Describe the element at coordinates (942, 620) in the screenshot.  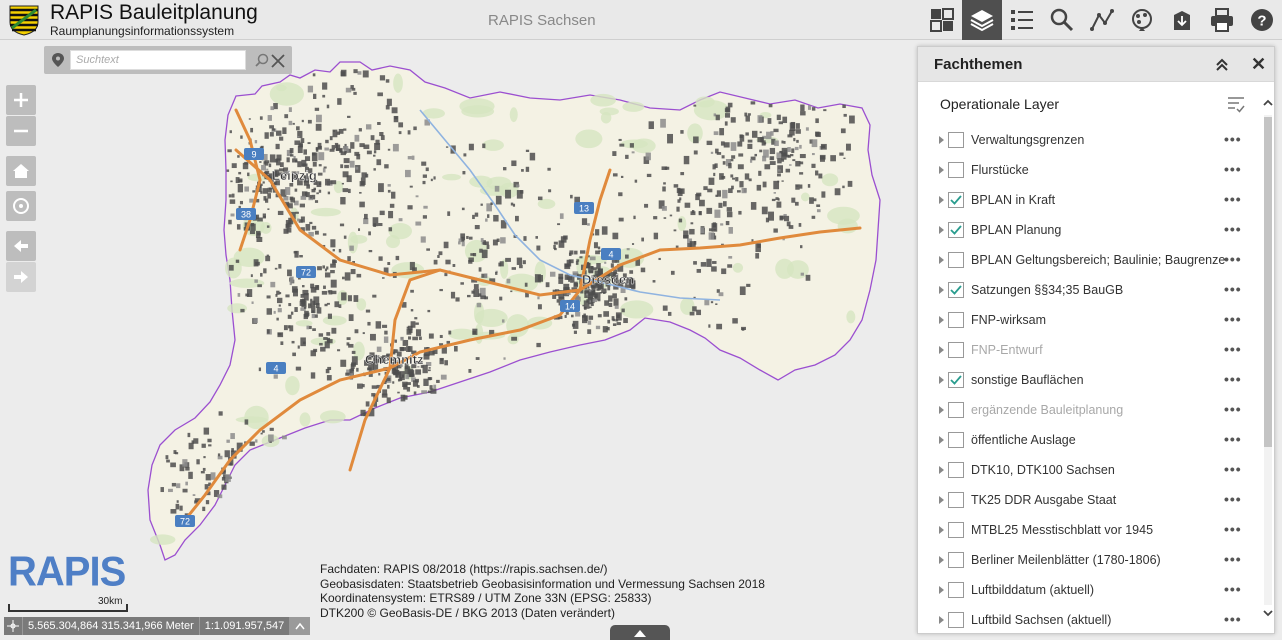
I see `caret-right-icon` at that location.